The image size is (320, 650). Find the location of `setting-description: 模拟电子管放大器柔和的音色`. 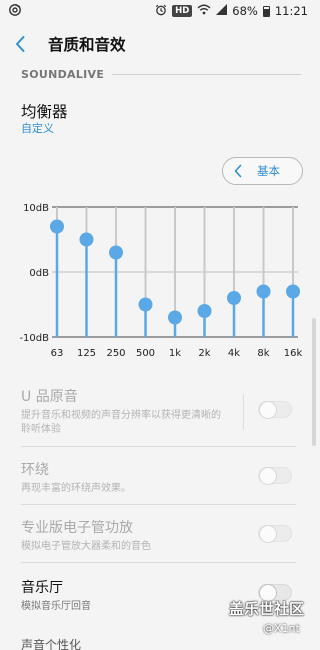

setting-description: 模拟电子管放大器柔和的音色 is located at coordinates (86, 546).